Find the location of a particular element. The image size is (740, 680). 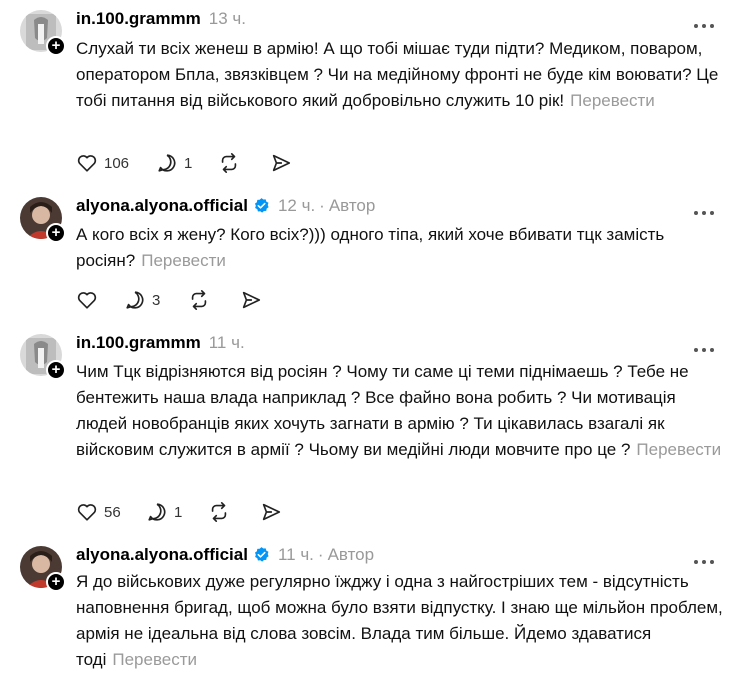

like-button: 56 is located at coordinates (98, 512).